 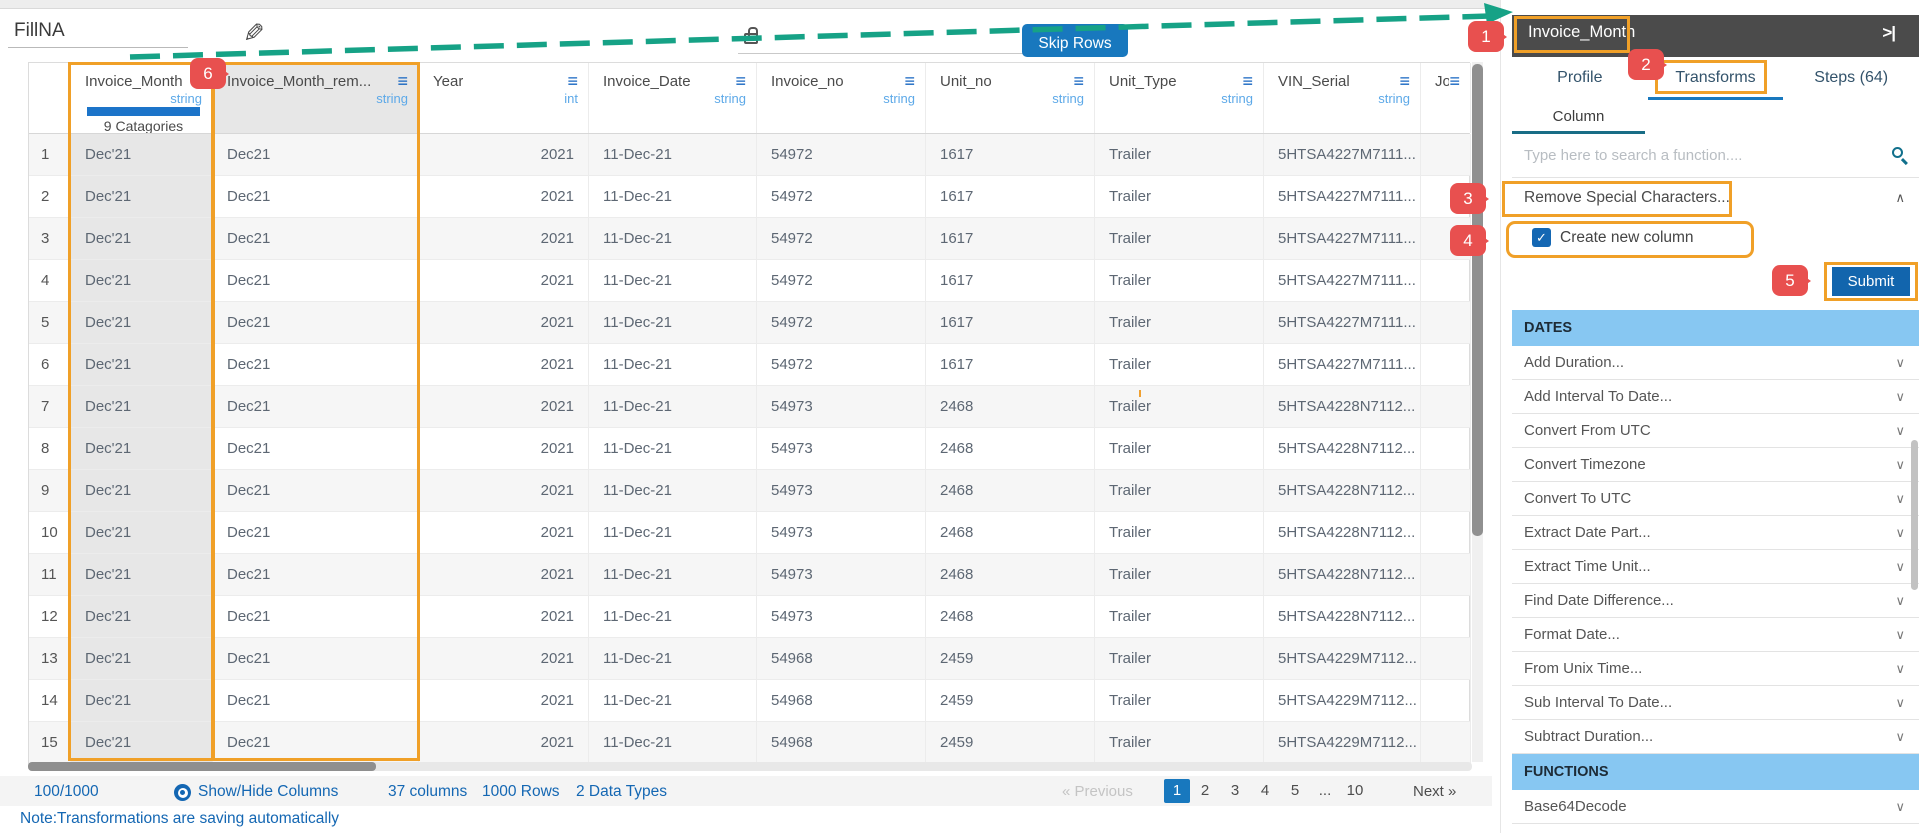 What do you see at coordinates (841, 98) in the screenshot?
I see `column-header: Invoice_no ≡ string` at bounding box center [841, 98].